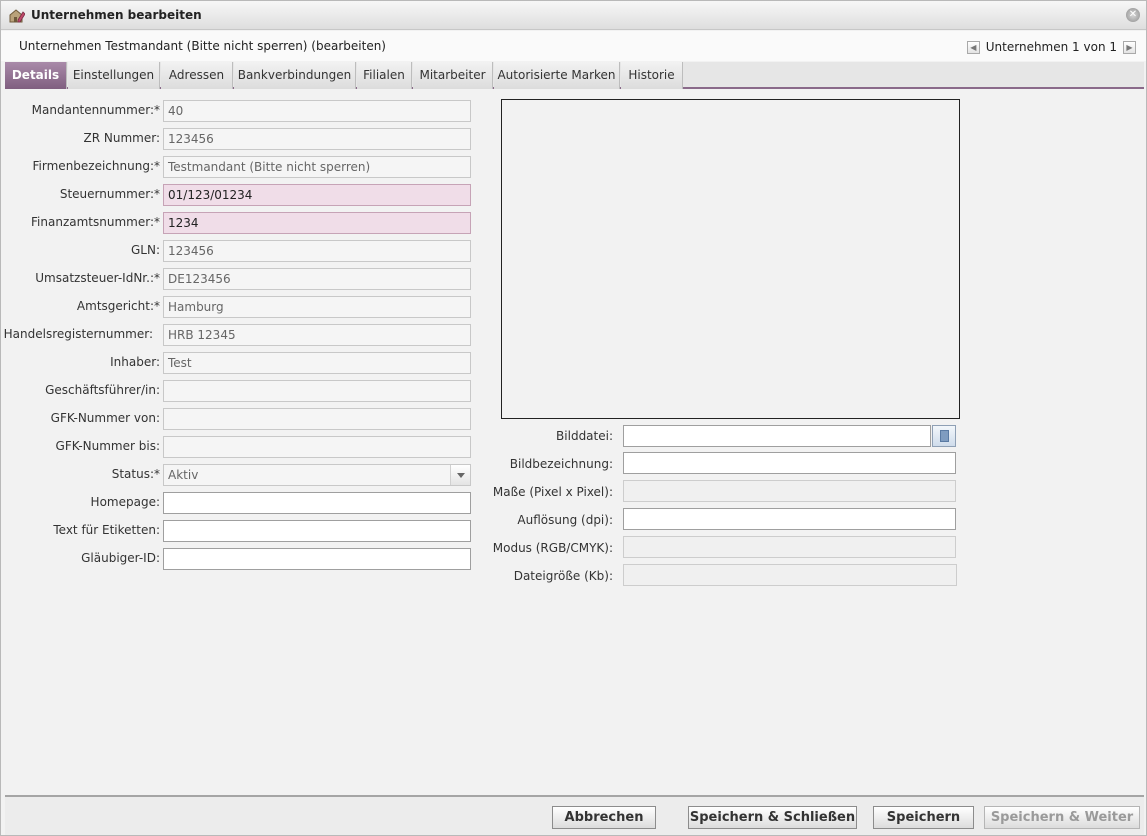  Describe the element at coordinates (557, 75) in the screenshot. I see `tab-autorisierte-marken: Autorisierte Marken` at that location.